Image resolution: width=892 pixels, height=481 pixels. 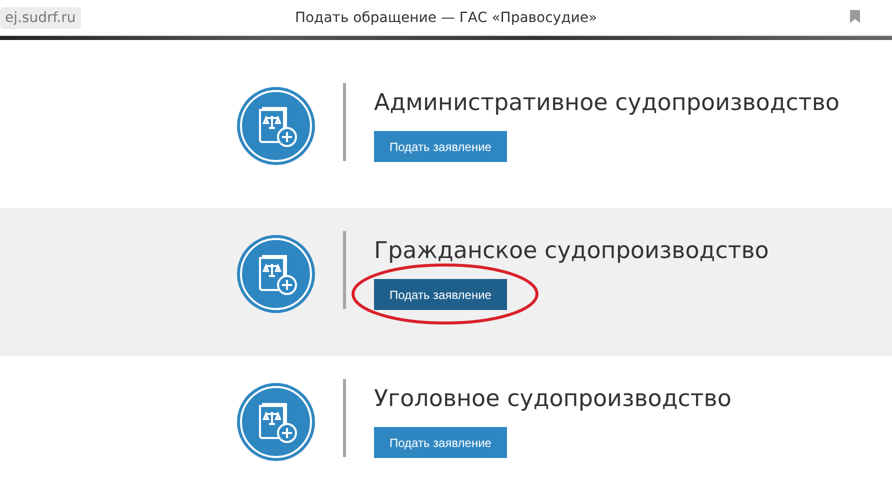 What do you see at coordinates (571, 251) in the screenshot?
I see `section-title: Гражданское судопроизводство` at bounding box center [571, 251].